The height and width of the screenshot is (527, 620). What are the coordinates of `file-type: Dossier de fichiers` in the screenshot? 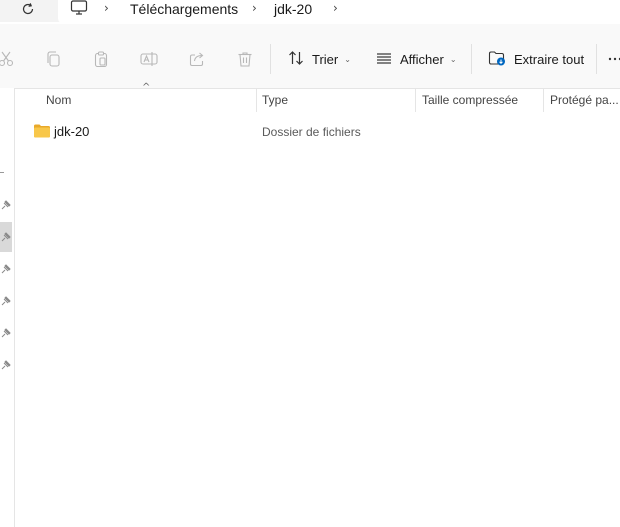 It's located at (311, 132).